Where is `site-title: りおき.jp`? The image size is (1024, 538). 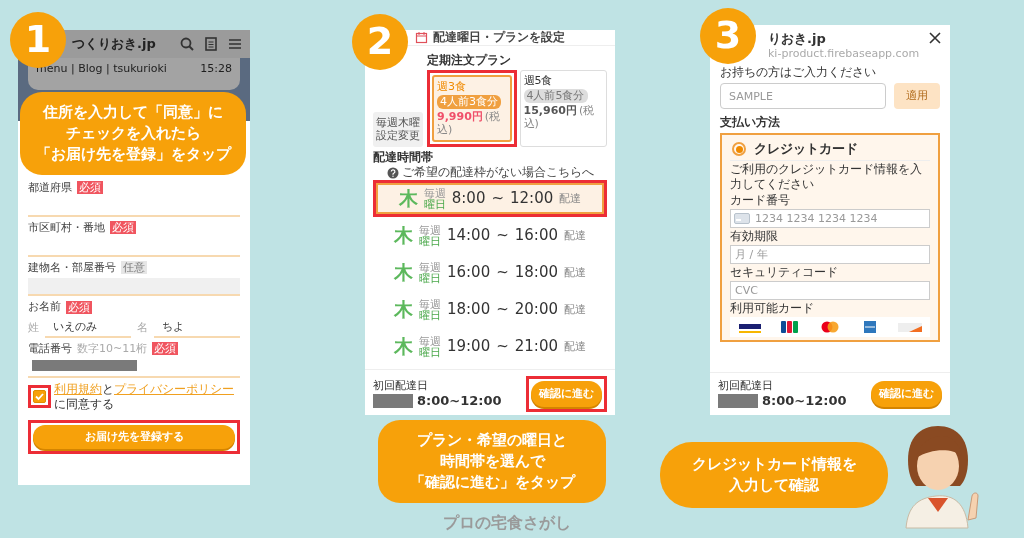
site-title: りおき.jp is located at coordinates (797, 39).